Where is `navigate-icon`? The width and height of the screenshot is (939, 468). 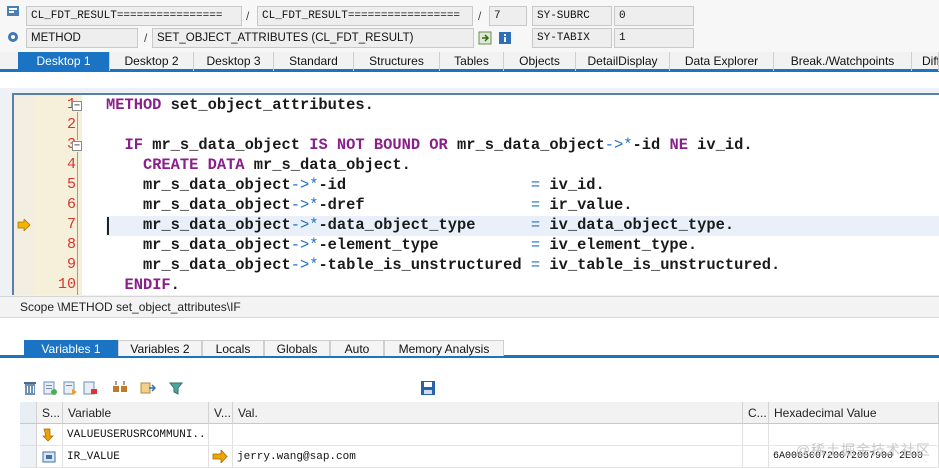 navigate-icon is located at coordinates (485, 38).